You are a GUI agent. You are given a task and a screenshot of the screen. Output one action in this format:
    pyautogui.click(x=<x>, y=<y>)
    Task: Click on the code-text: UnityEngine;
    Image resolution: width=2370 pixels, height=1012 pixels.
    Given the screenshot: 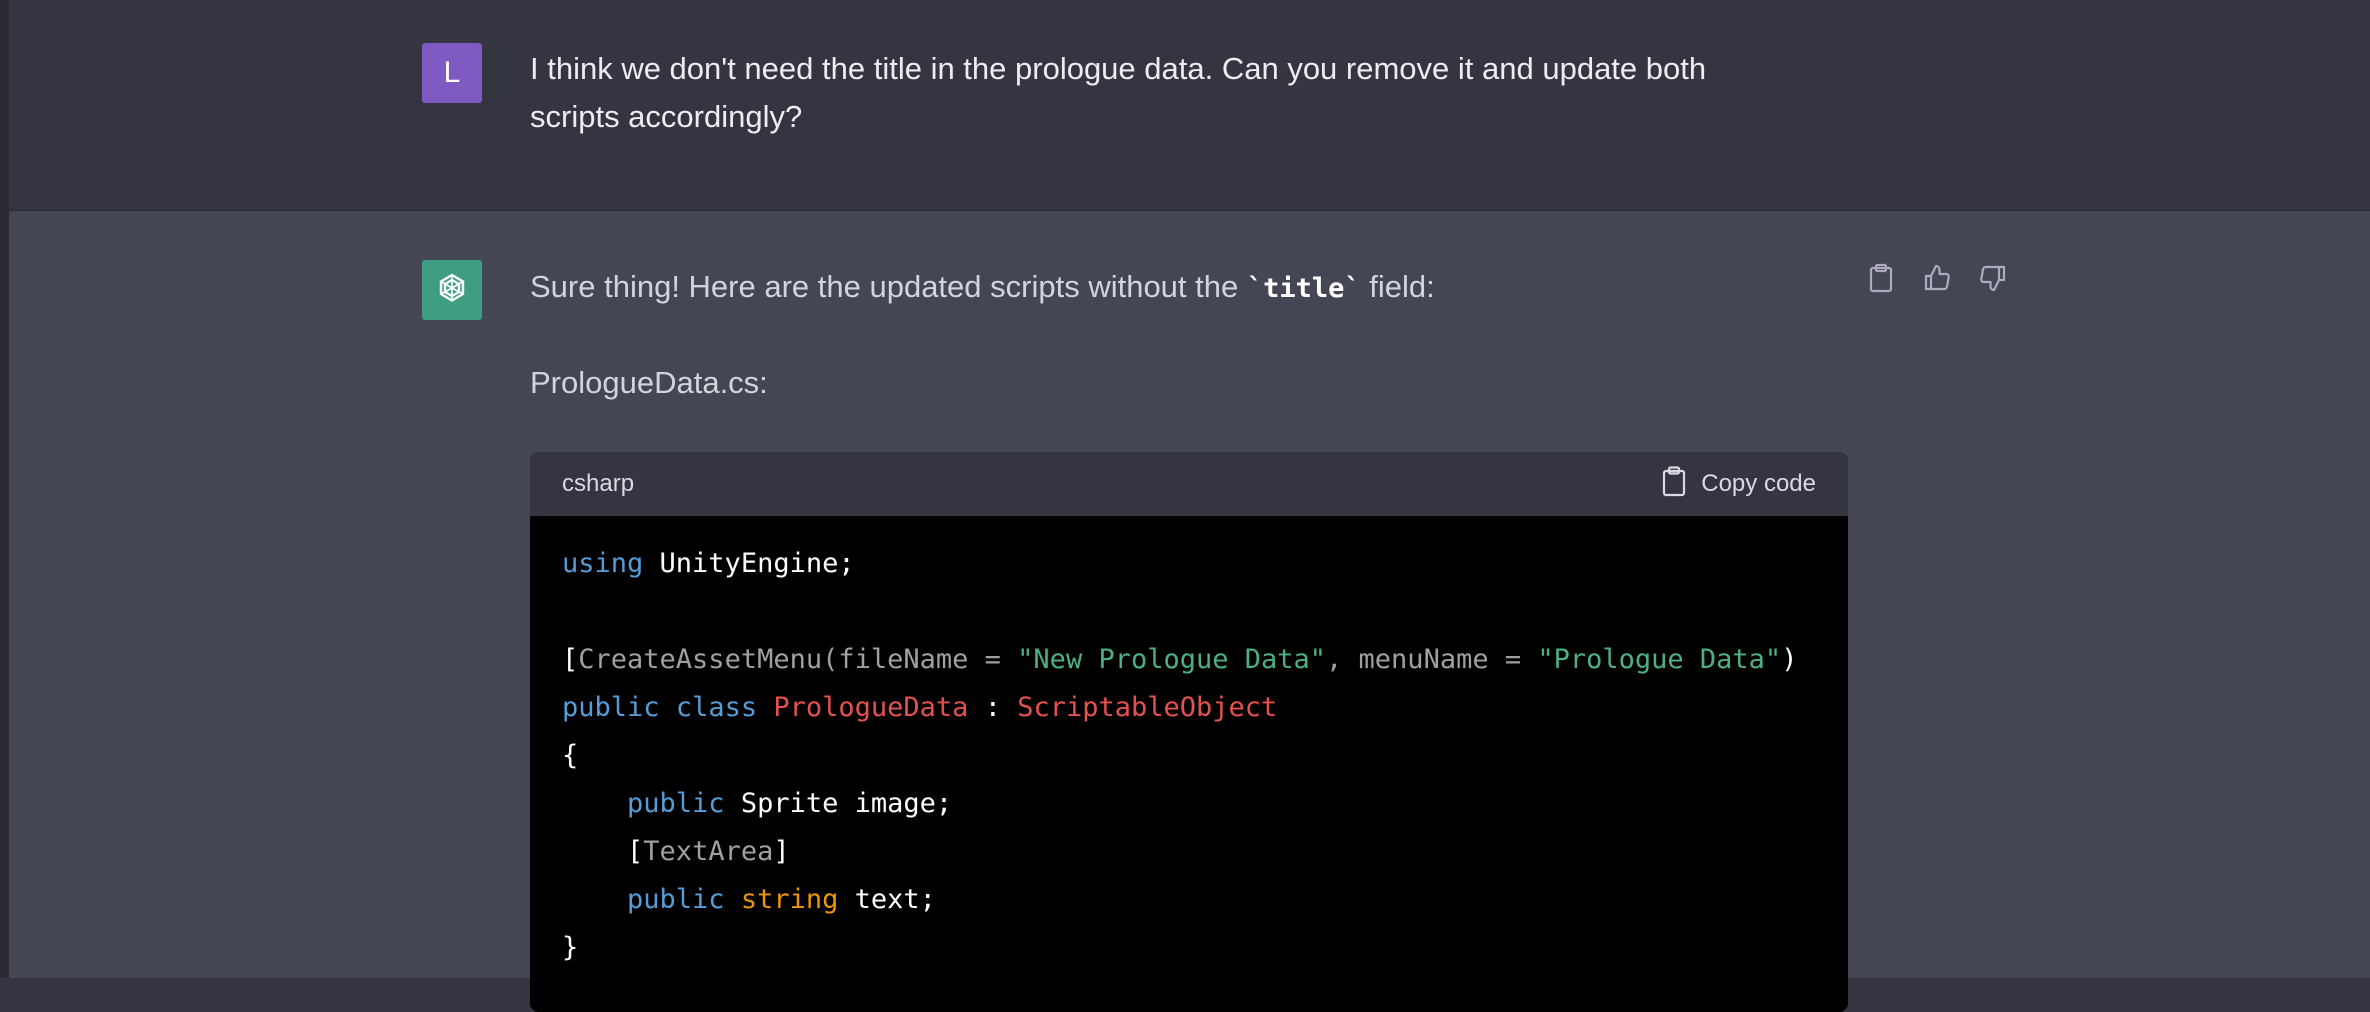 What is the action you would take?
    pyautogui.click(x=749, y=563)
    